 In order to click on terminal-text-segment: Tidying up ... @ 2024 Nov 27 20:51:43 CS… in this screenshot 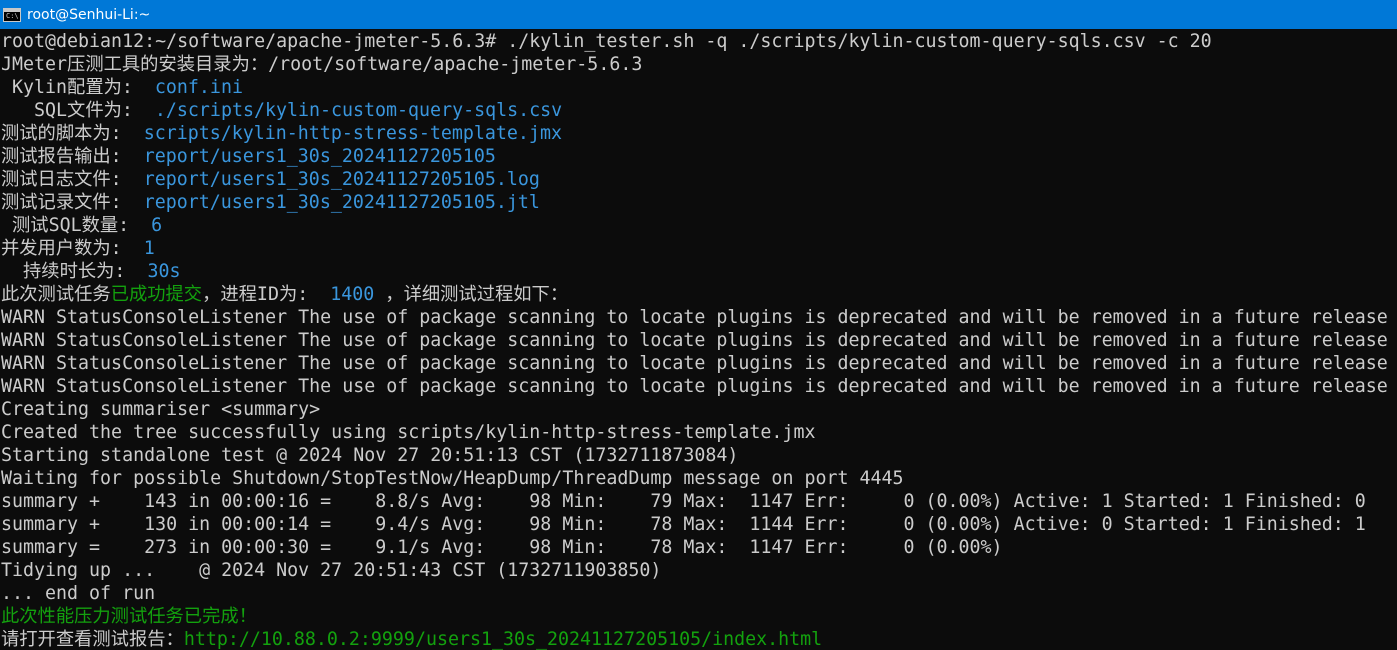, I will do `click(331, 570)`.